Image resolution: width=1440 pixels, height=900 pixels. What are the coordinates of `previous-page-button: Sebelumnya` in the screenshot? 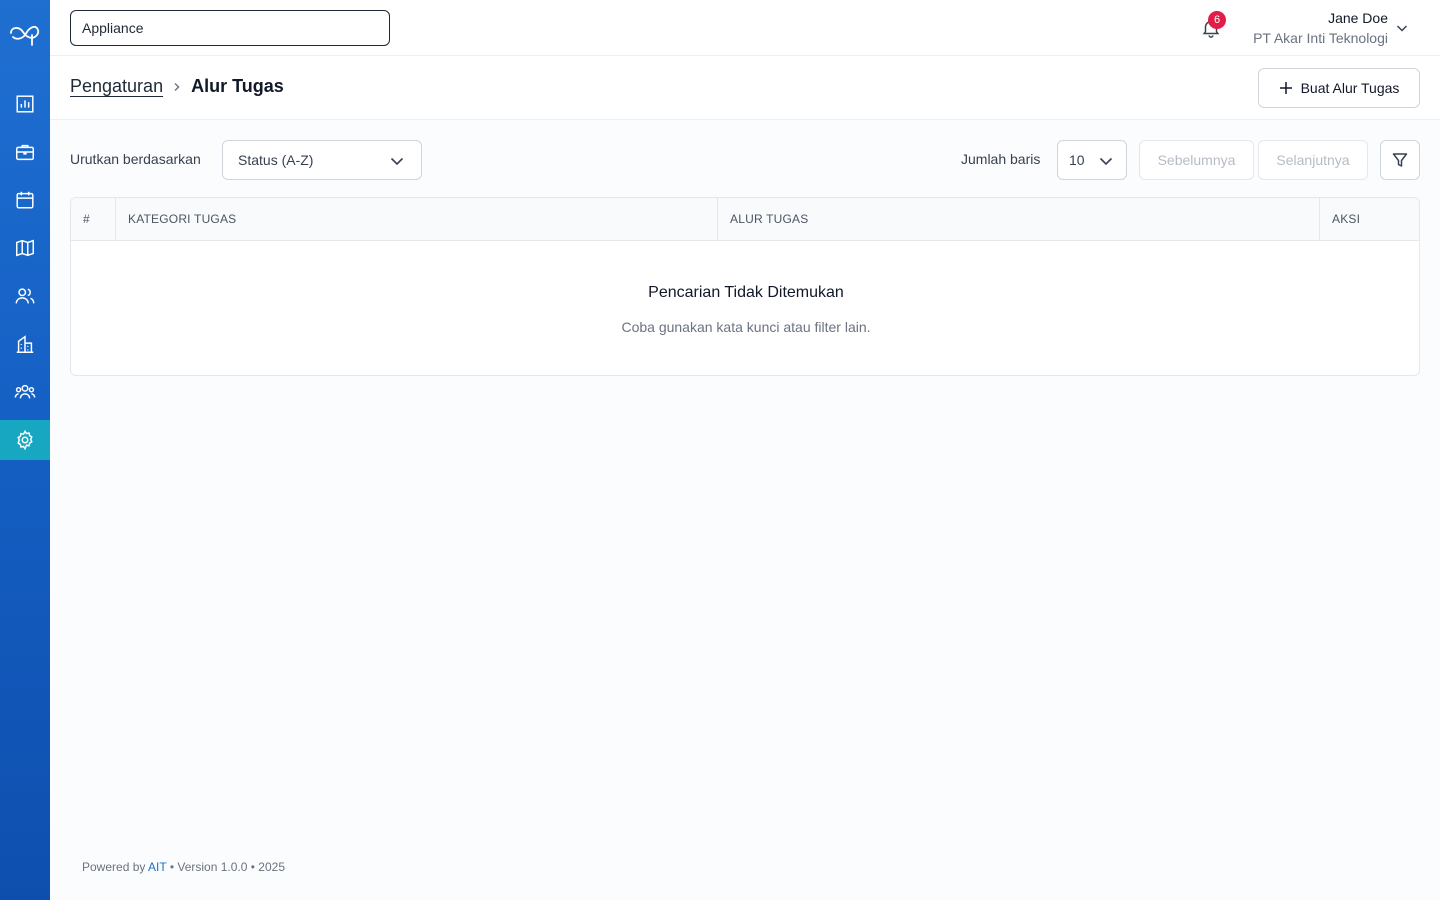 It's located at (1196, 160).